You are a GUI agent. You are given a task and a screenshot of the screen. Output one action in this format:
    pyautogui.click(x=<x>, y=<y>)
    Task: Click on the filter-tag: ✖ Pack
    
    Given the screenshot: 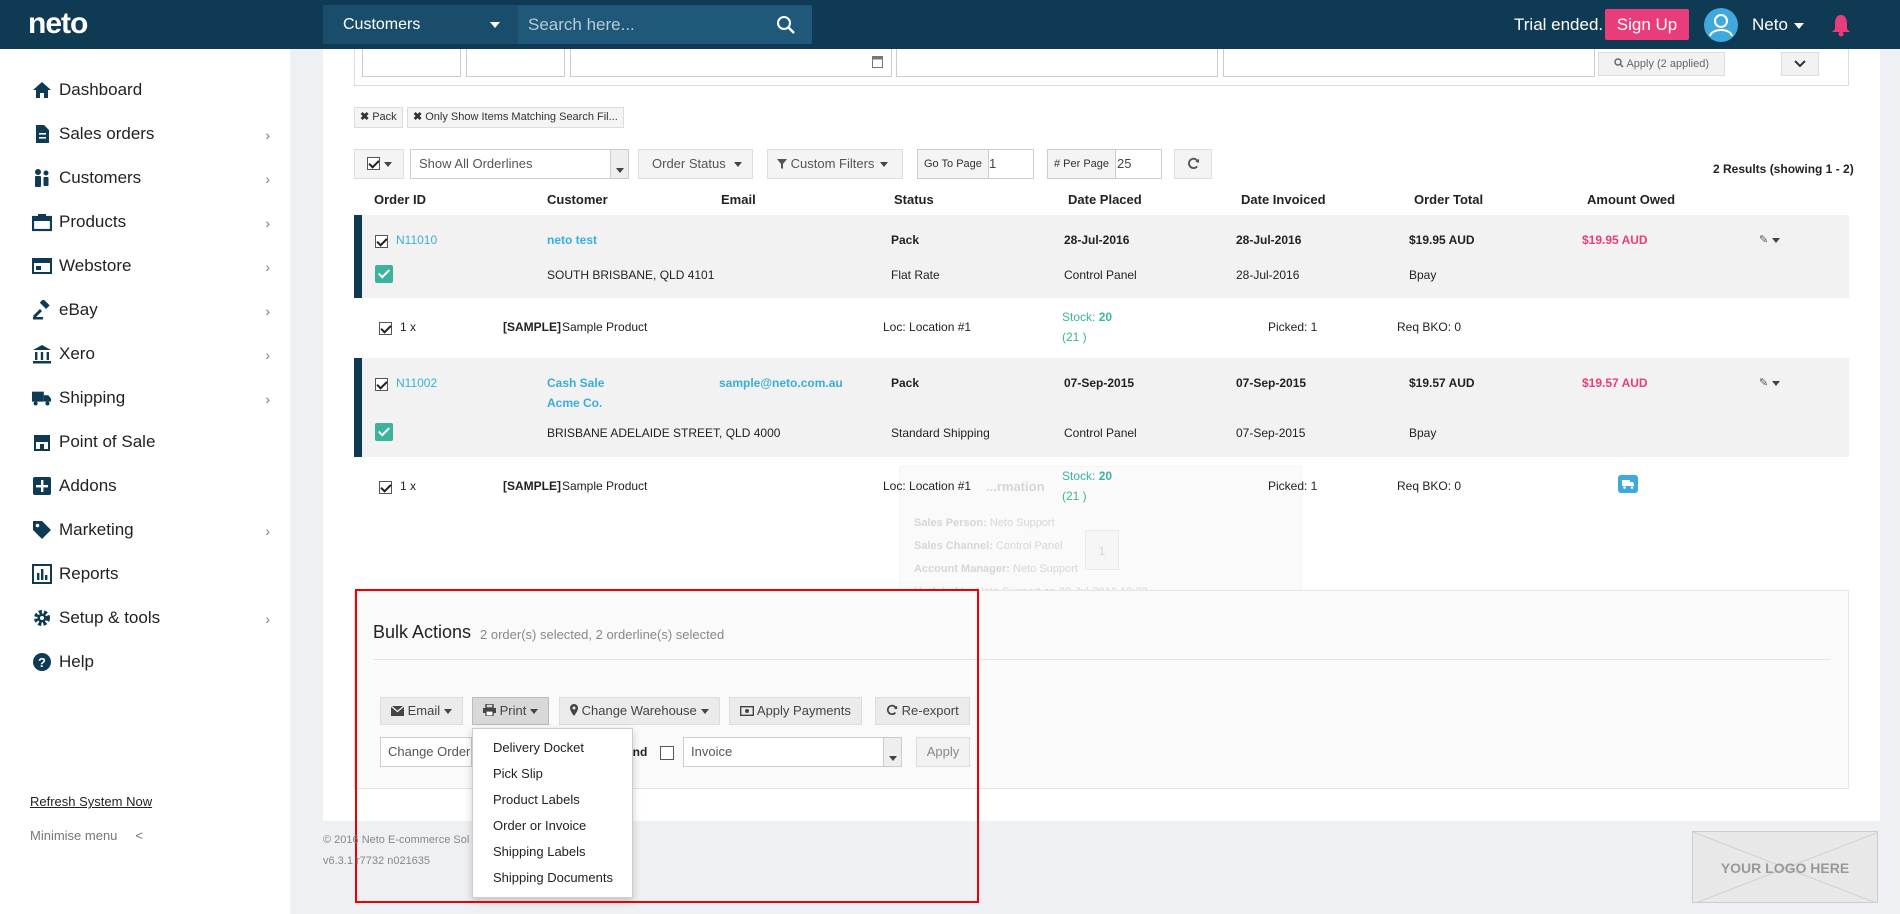 What is the action you would take?
    pyautogui.click(x=378, y=117)
    